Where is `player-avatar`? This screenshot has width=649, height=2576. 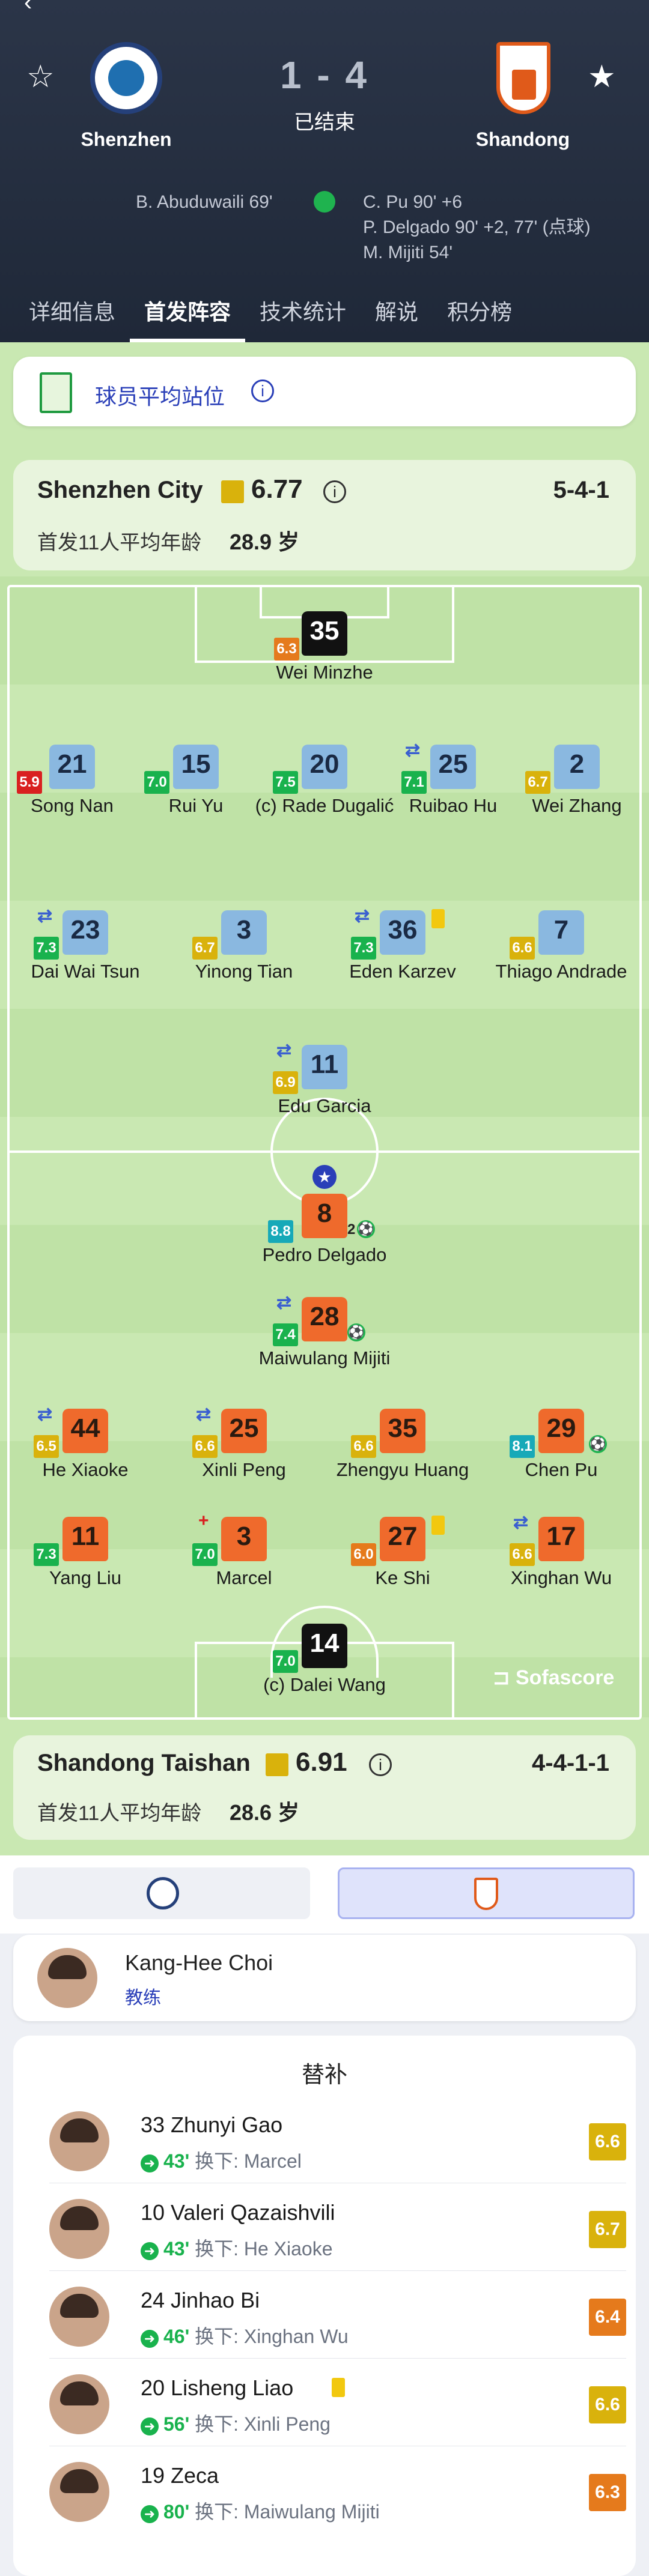
player-avatar is located at coordinates (79, 2317).